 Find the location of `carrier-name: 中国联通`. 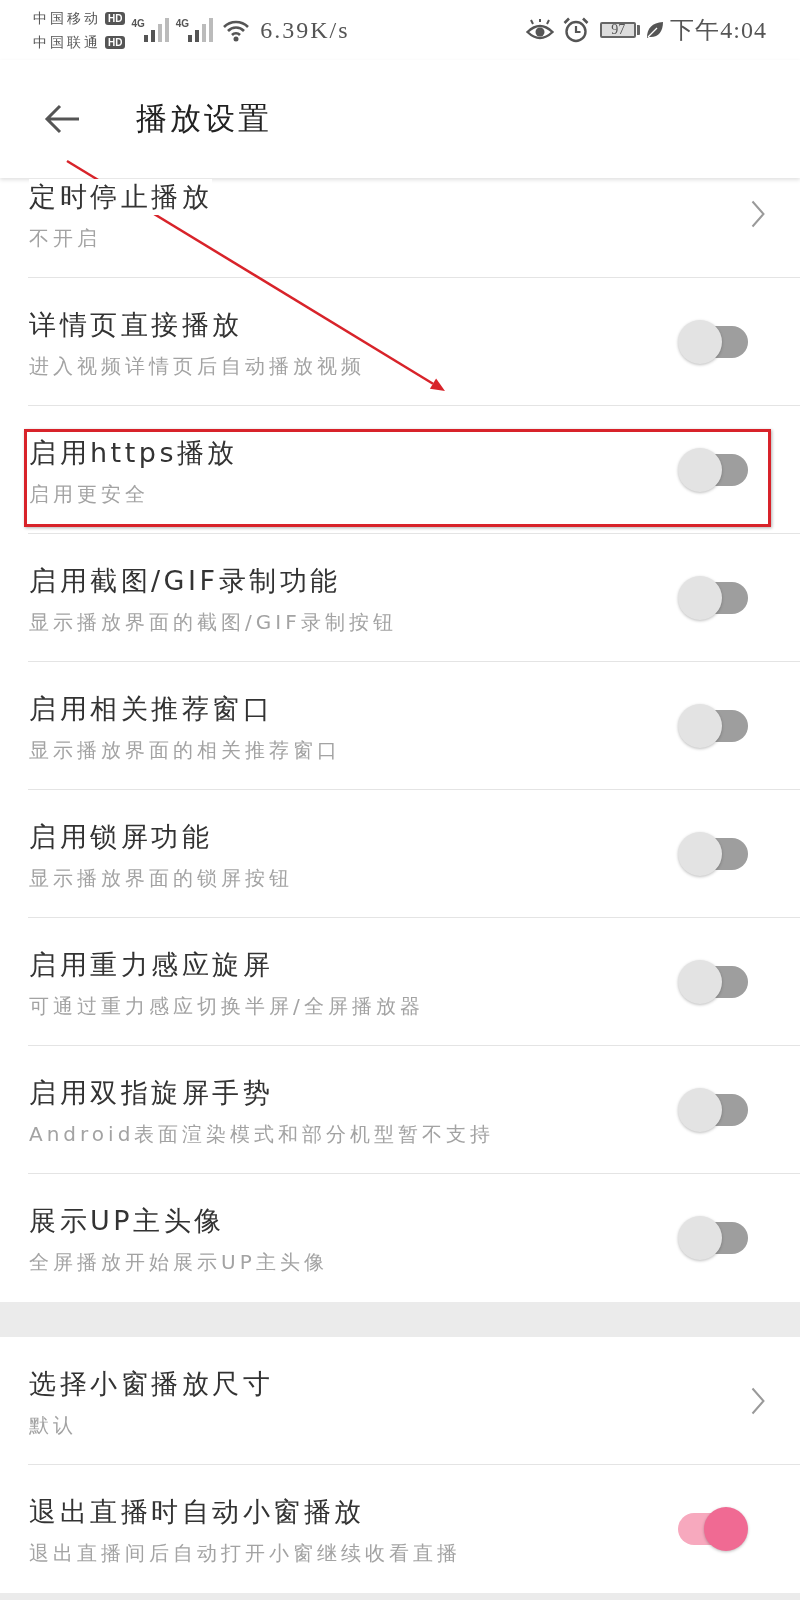

carrier-name: 中国联通 is located at coordinates (67, 42).